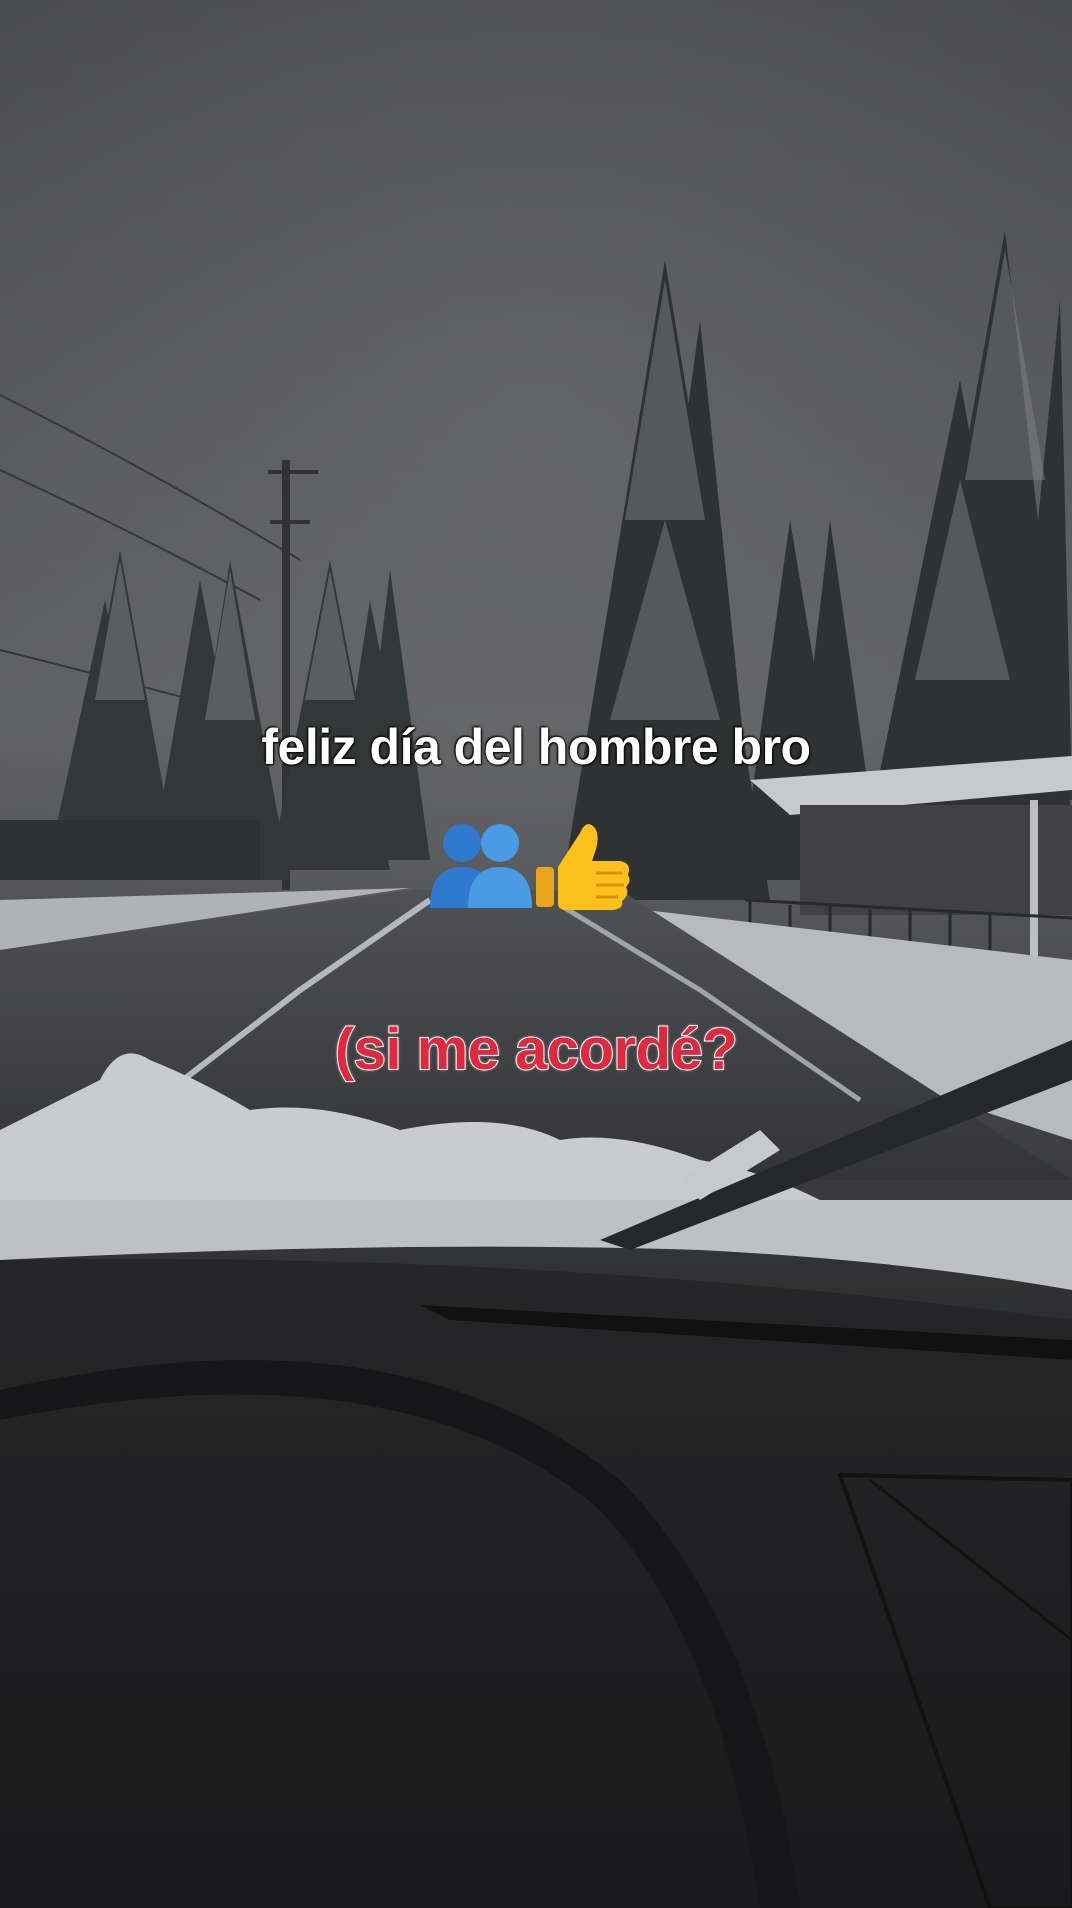 The image size is (1072, 1908). What do you see at coordinates (583, 867) in the screenshot?
I see `thumbs-up-emoji` at bounding box center [583, 867].